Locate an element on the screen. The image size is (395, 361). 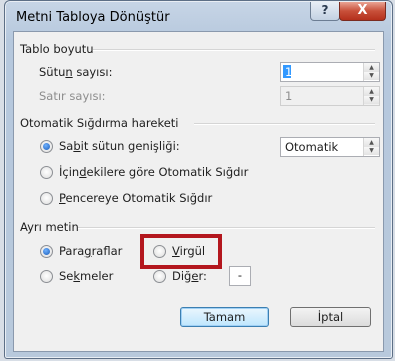
other-radio is located at coordinates (159, 276).